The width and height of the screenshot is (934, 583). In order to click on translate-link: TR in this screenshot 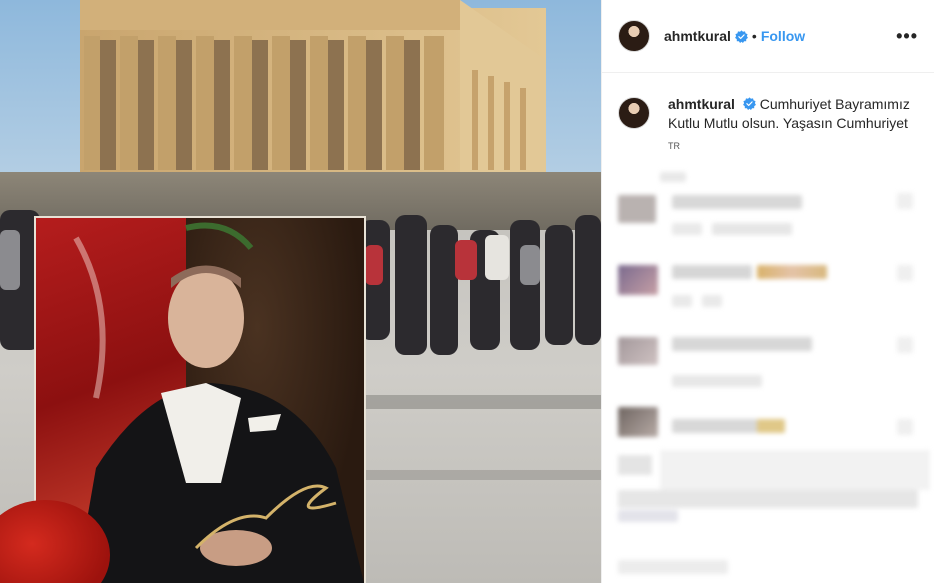, I will do `click(793, 146)`.